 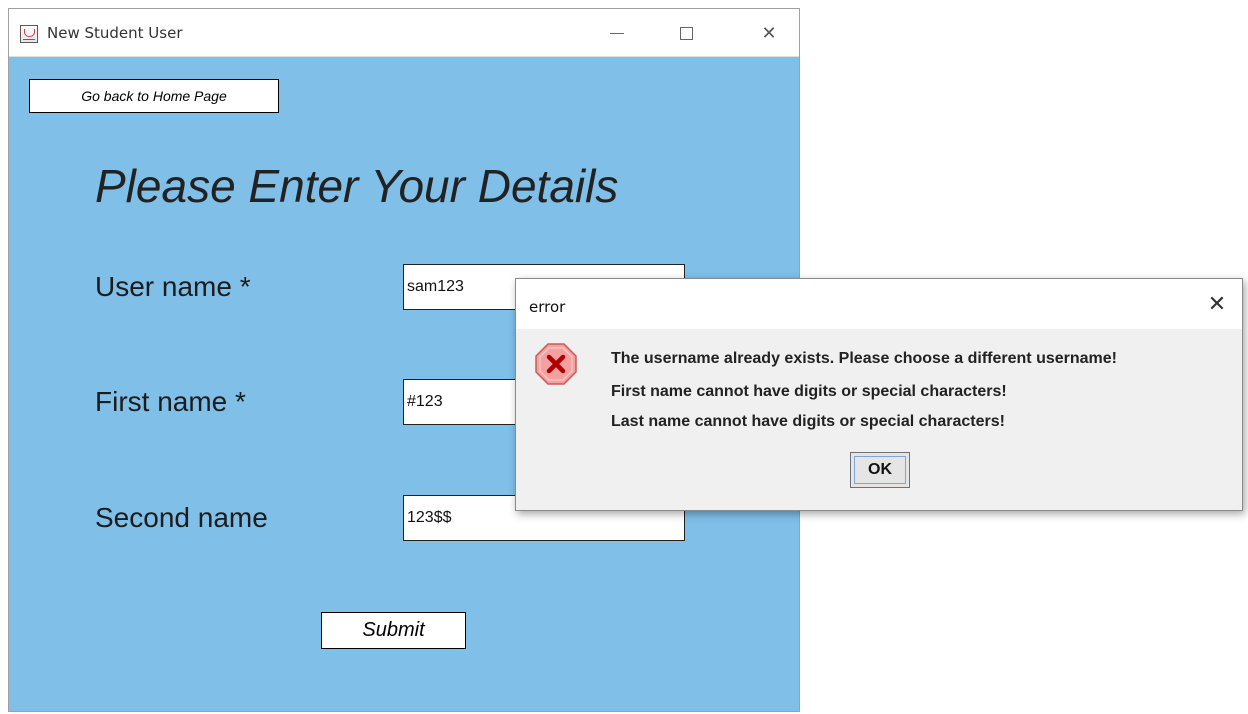 I want to click on maximize-button, so click(x=686, y=33).